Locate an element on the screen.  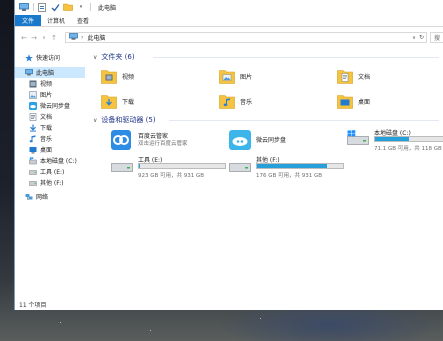
search-input: 搜 is located at coordinates (436, 37).